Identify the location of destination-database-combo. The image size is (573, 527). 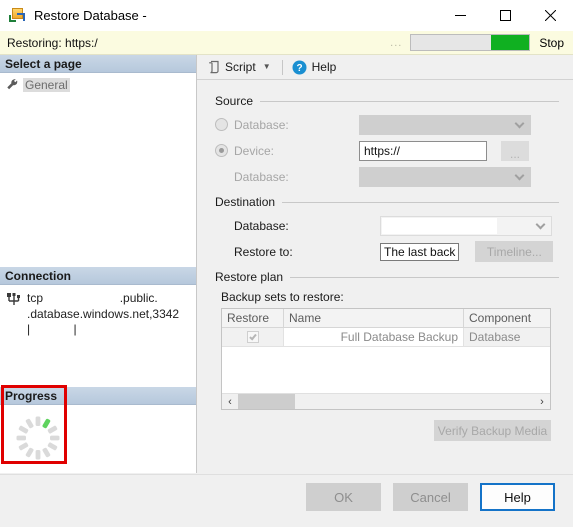
(466, 225).